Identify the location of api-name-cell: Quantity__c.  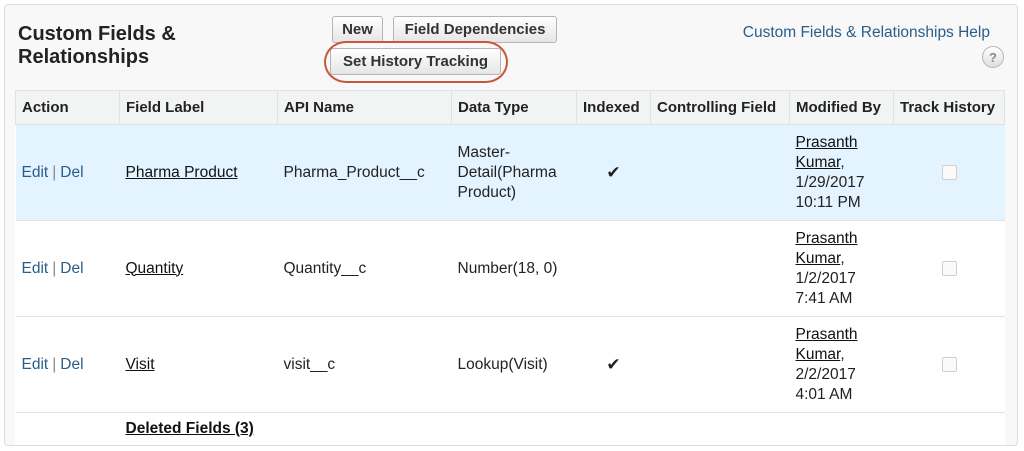
(364, 268).